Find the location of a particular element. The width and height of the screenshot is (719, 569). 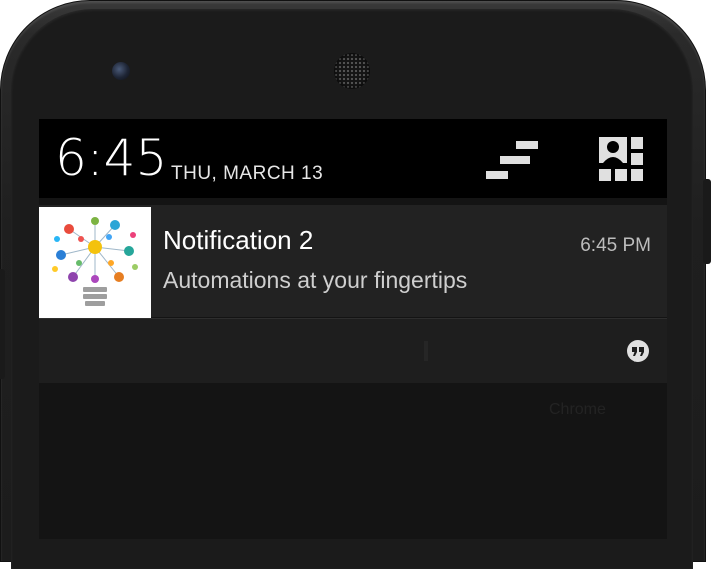

clock-date: THU, MARCH 13 is located at coordinates (247, 173).